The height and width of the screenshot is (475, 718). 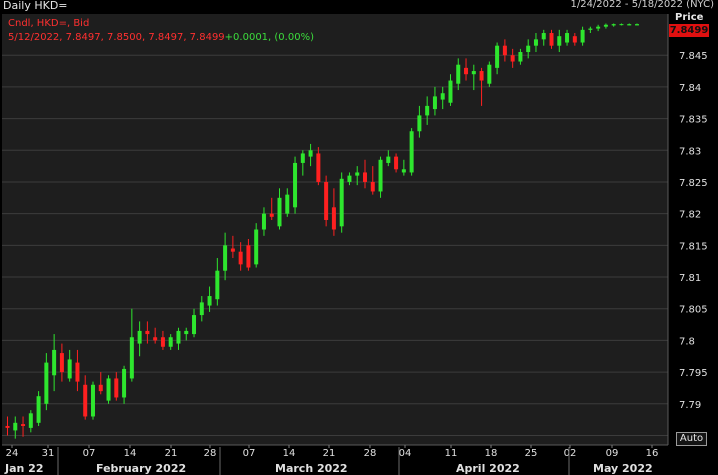 What do you see at coordinates (311, 468) in the screenshot?
I see `month-label: March 2022` at bounding box center [311, 468].